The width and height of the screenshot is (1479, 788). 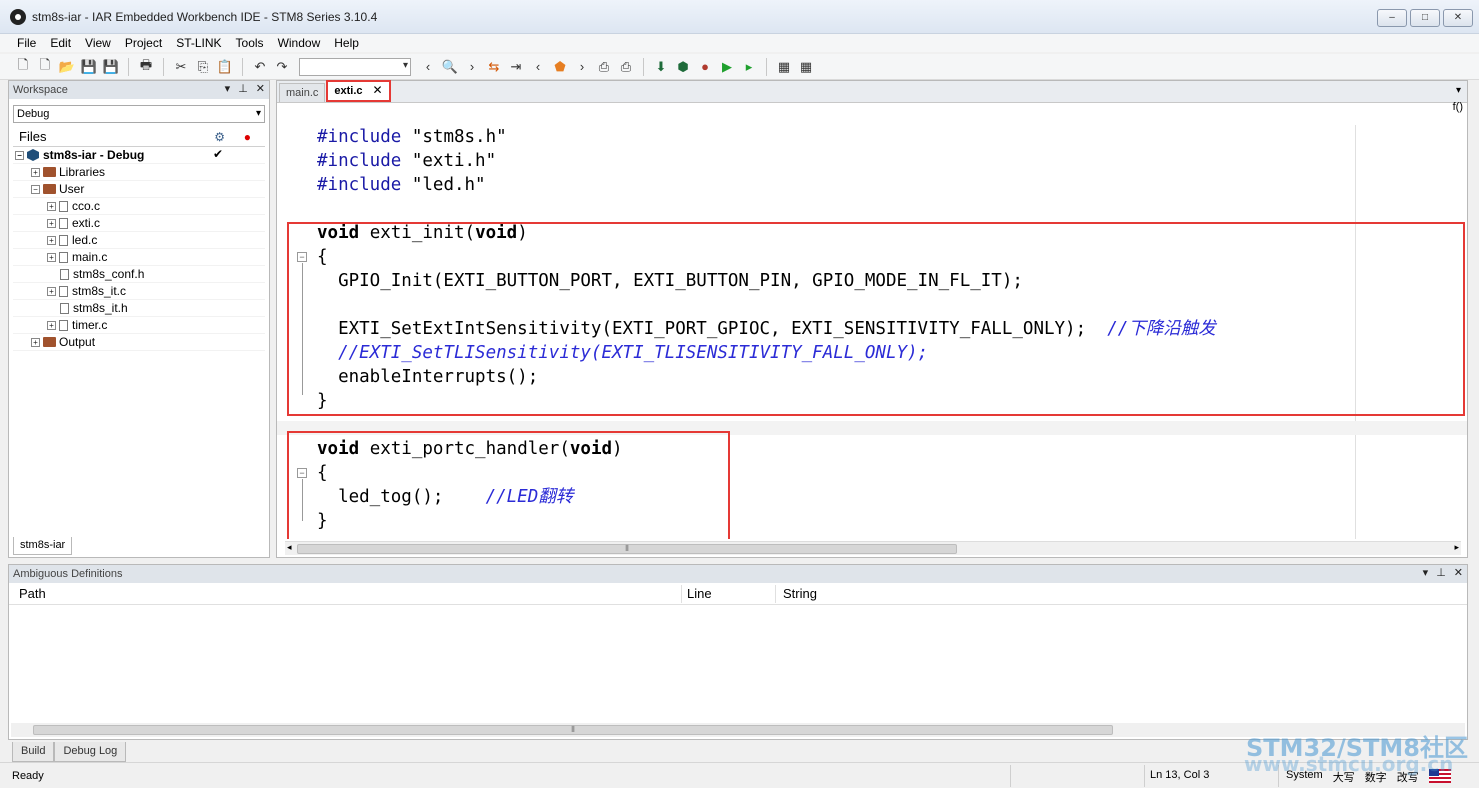 What do you see at coordinates (139, 206) in the screenshot?
I see `tree-item: + cco.c` at bounding box center [139, 206].